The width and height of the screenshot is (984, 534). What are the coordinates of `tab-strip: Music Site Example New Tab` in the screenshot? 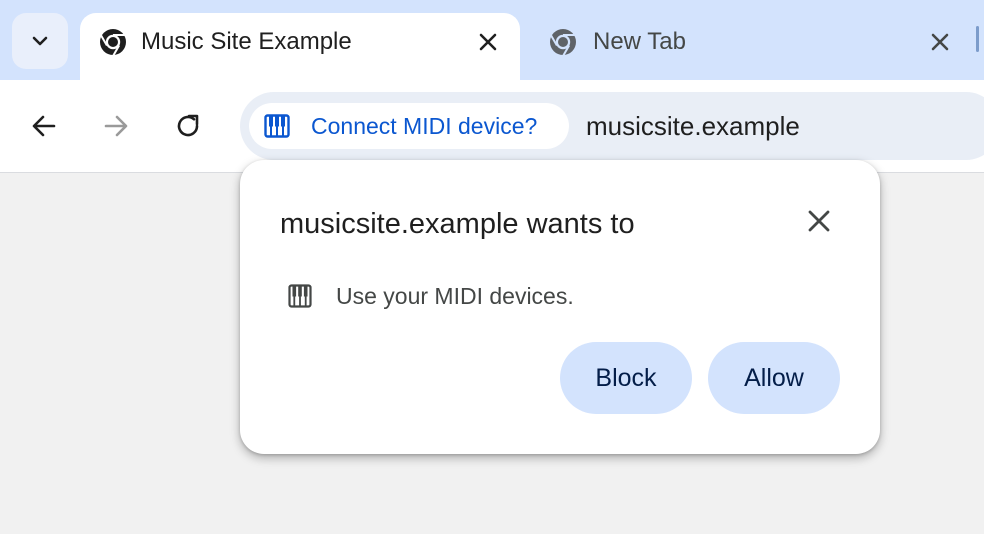 It's located at (492, 40).